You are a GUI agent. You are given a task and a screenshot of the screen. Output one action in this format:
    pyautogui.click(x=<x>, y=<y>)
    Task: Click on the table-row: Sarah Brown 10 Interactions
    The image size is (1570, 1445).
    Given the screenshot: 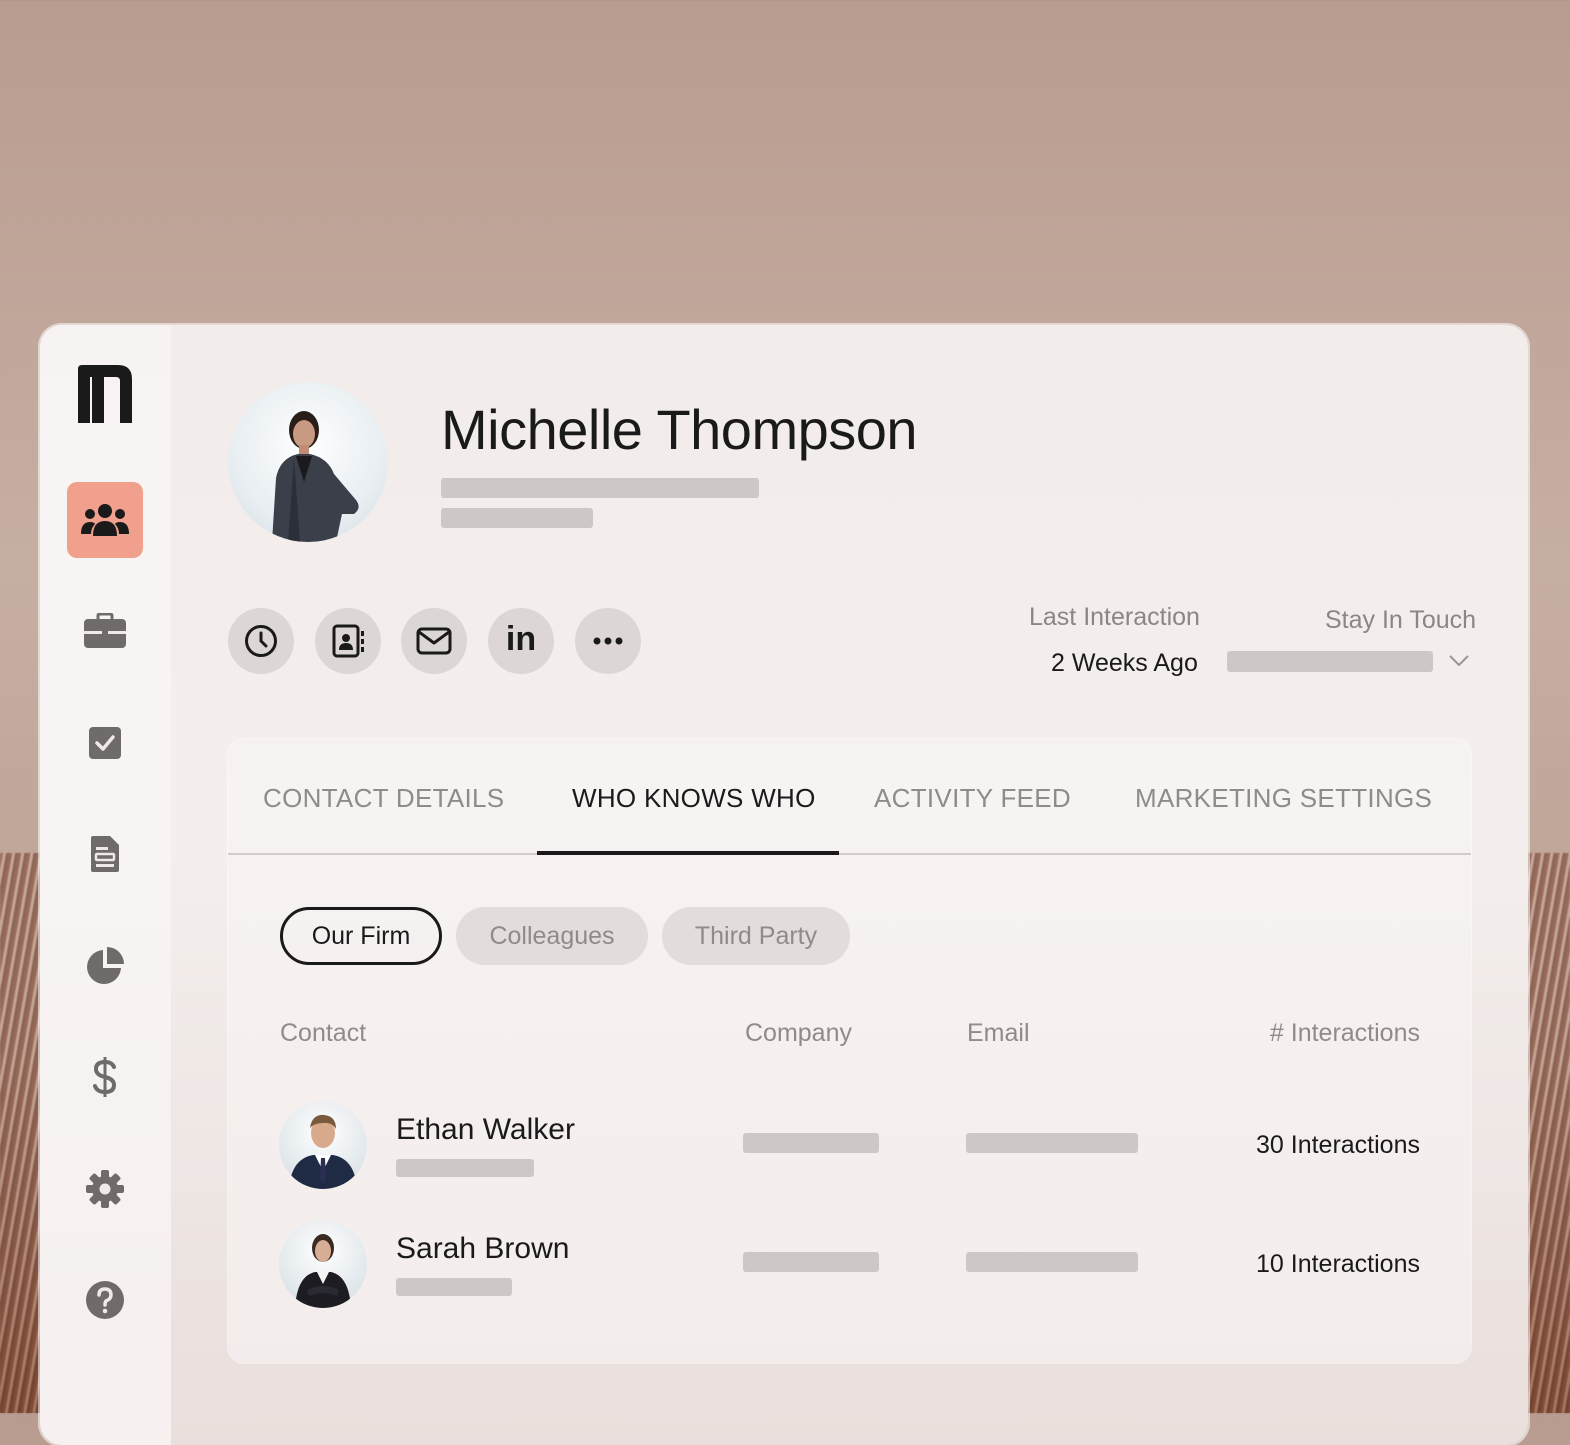 What is the action you would take?
    pyautogui.click(x=849, y=1264)
    